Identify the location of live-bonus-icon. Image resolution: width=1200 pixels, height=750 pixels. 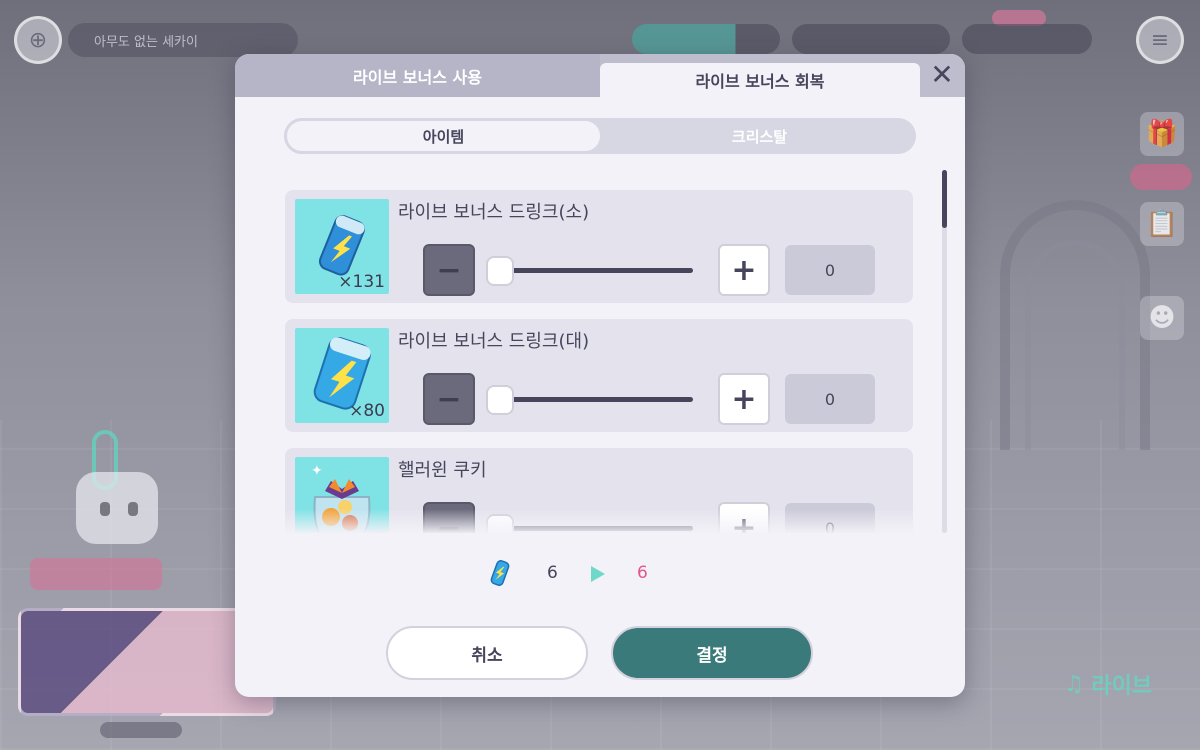
(500, 573).